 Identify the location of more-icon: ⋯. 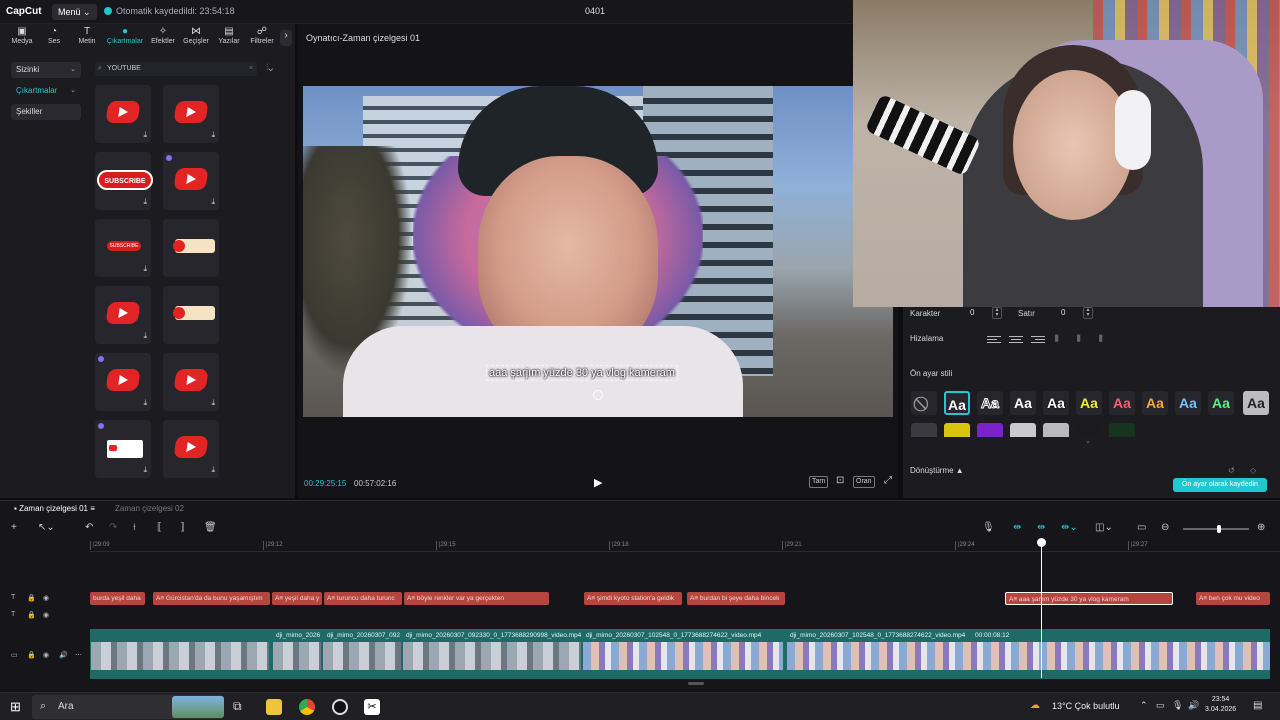
(78, 655).